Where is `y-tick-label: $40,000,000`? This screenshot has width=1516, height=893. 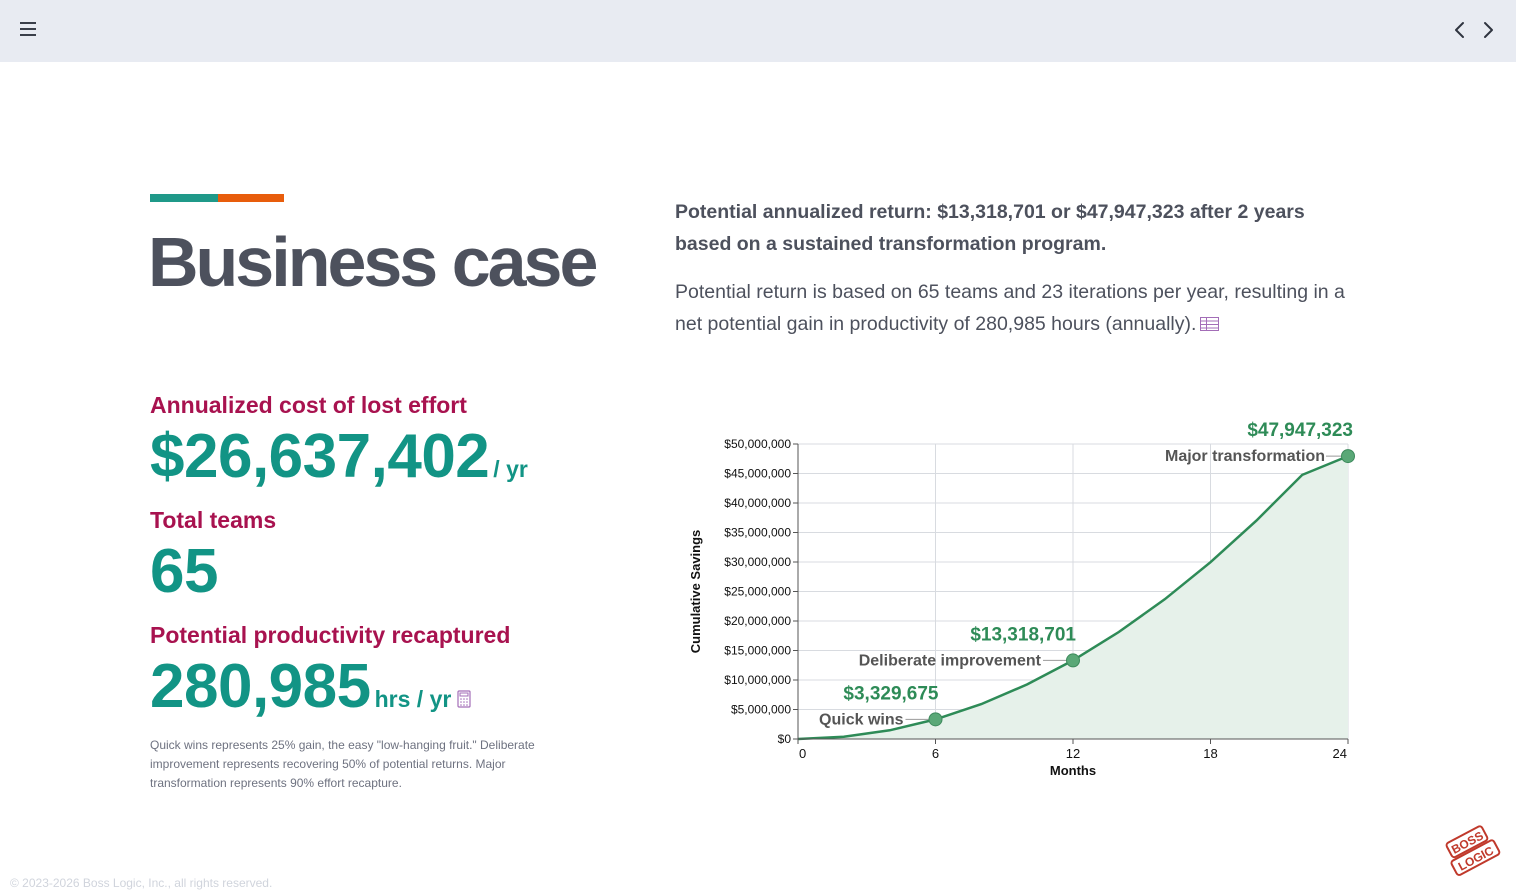 y-tick-label: $40,000,000 is located at coordinates (757, 503).